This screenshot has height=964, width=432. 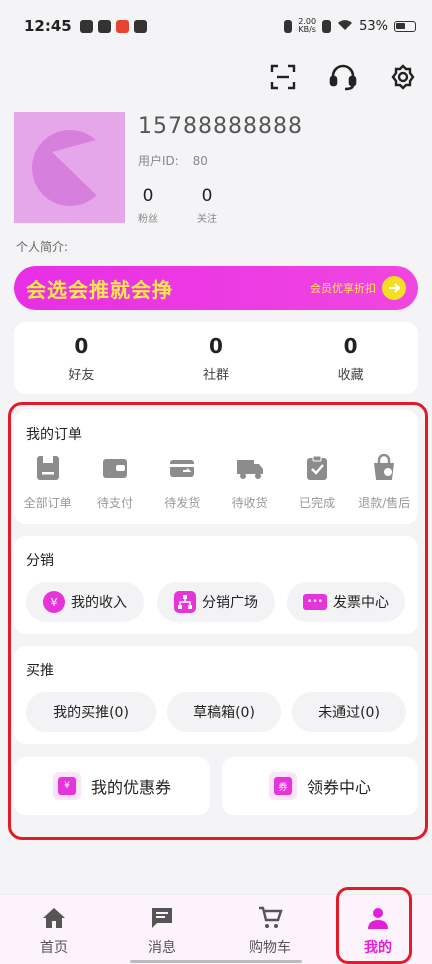 What do you see at coordinates (216, 288) in the screenshot?
I see `vip-banner: 会选会推就会挣 会员优享折扣` at bounding box center [216, 288].